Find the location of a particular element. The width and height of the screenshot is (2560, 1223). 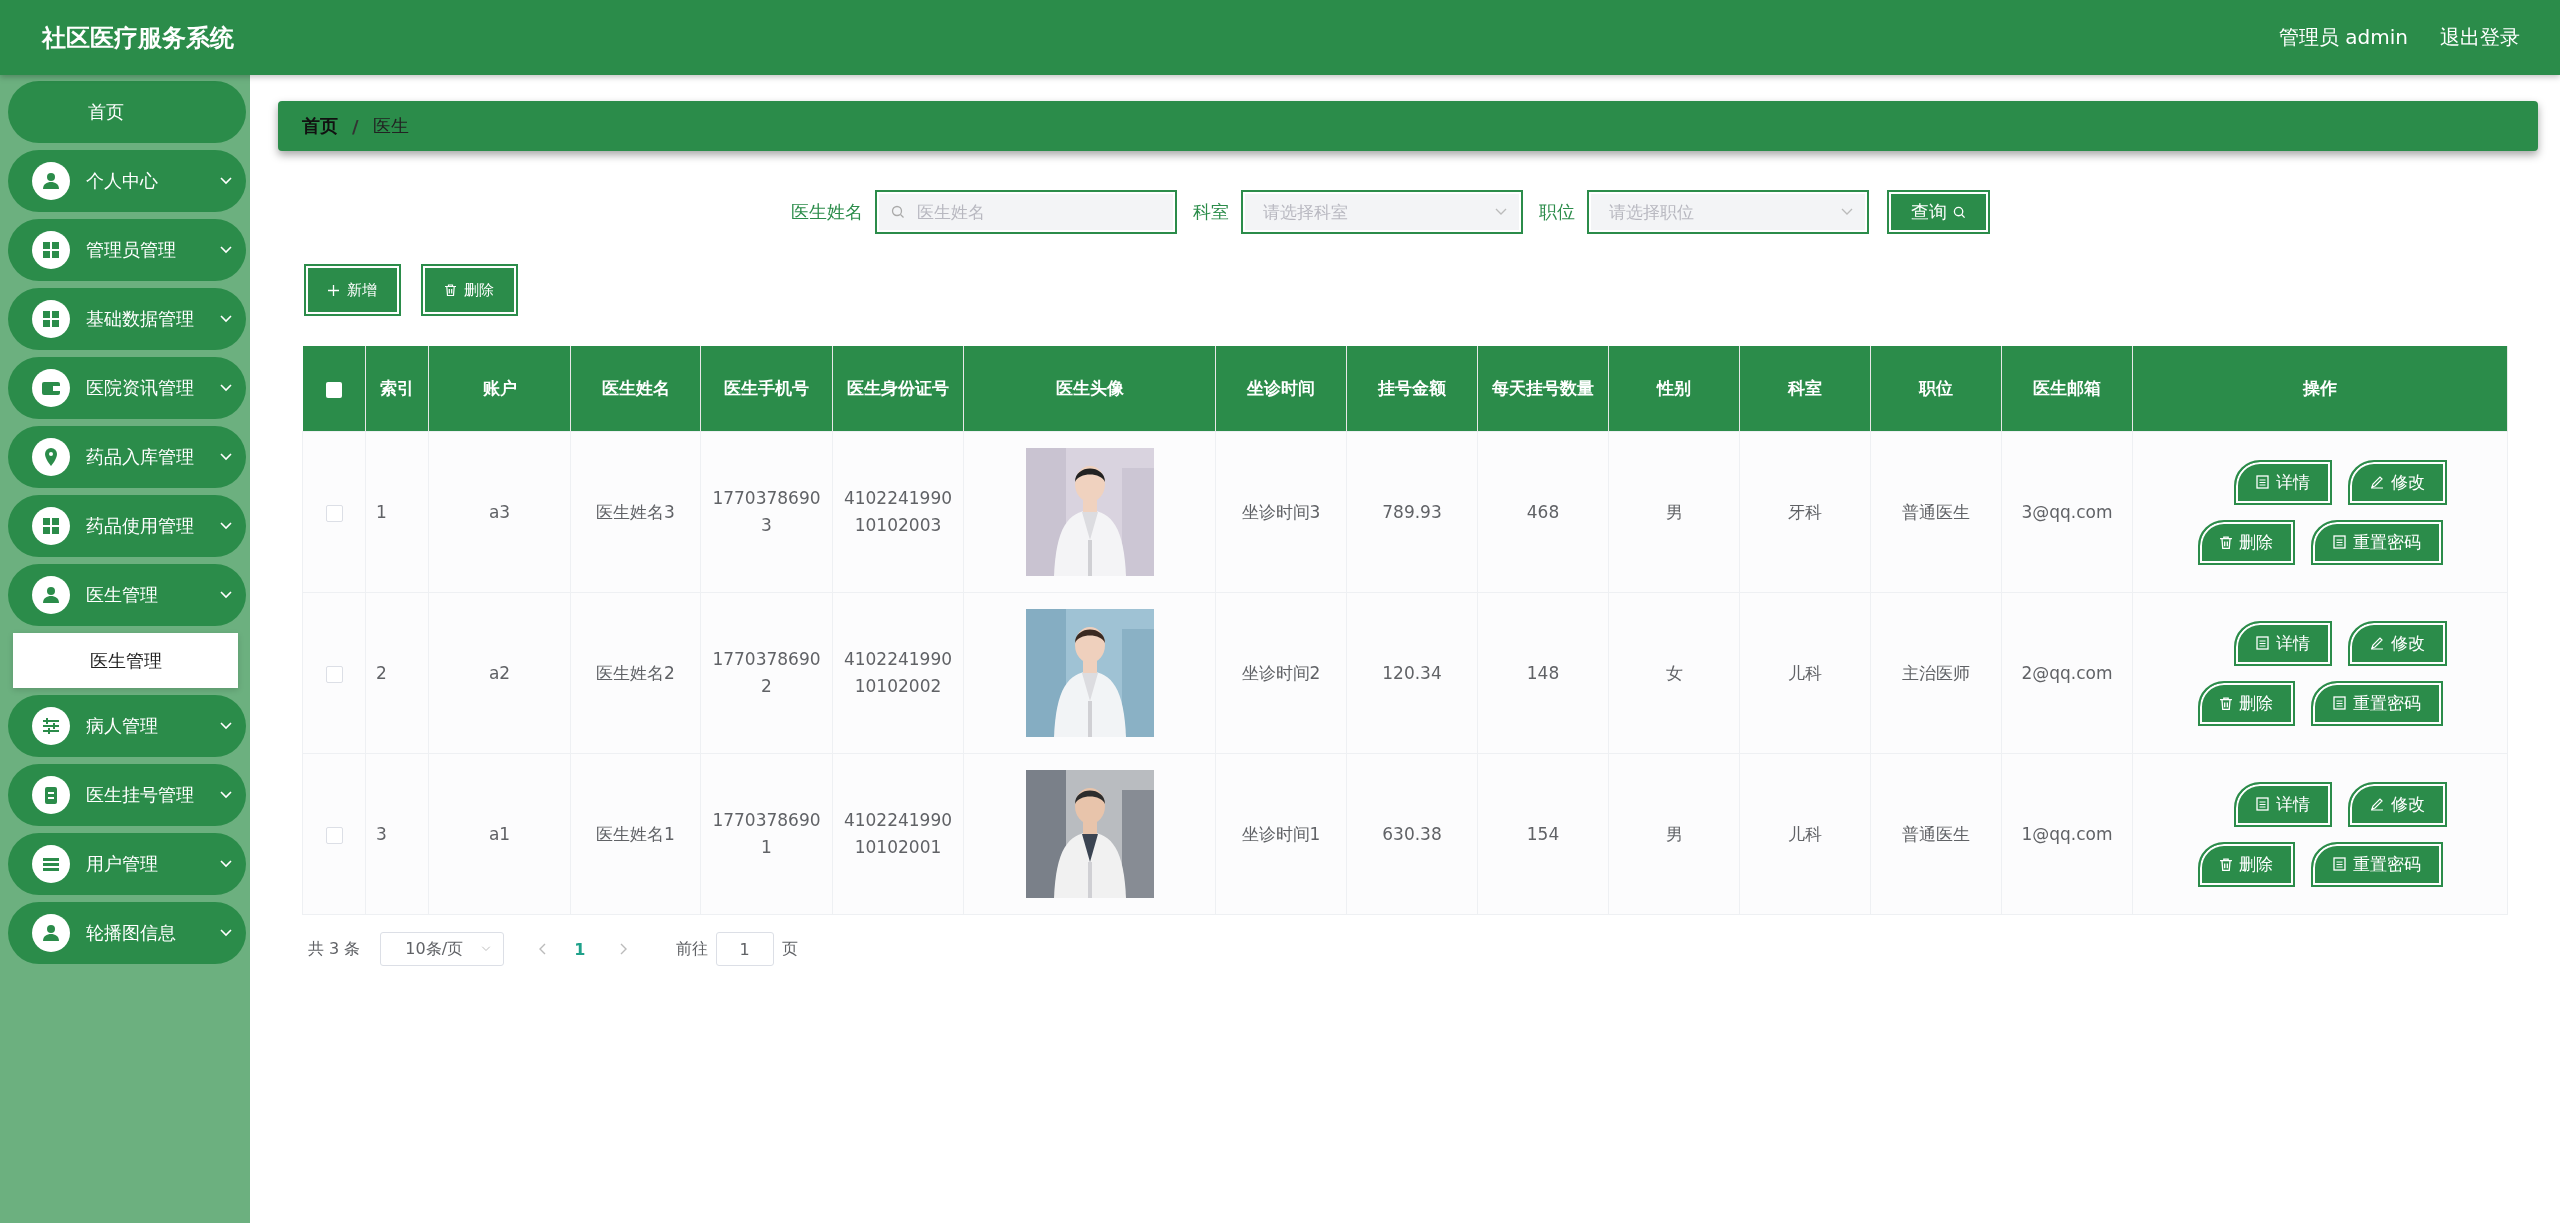

table-cell: 牙科 is located at coordinates (1805, 512).